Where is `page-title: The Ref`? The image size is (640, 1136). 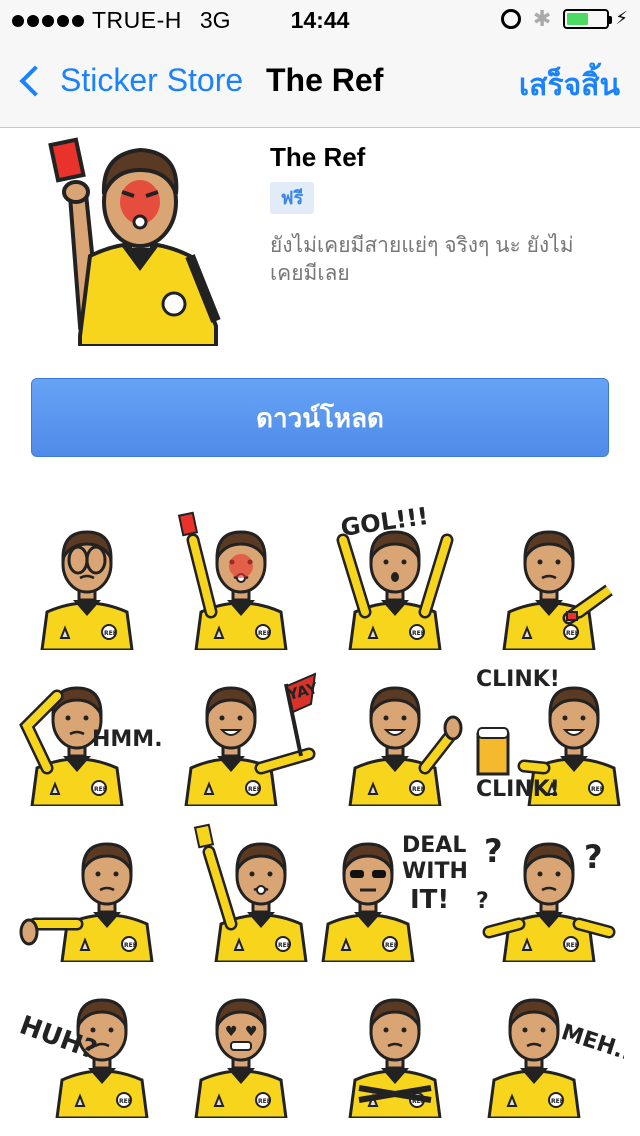 page-title: The Ref is located at coordinates (325, 80).